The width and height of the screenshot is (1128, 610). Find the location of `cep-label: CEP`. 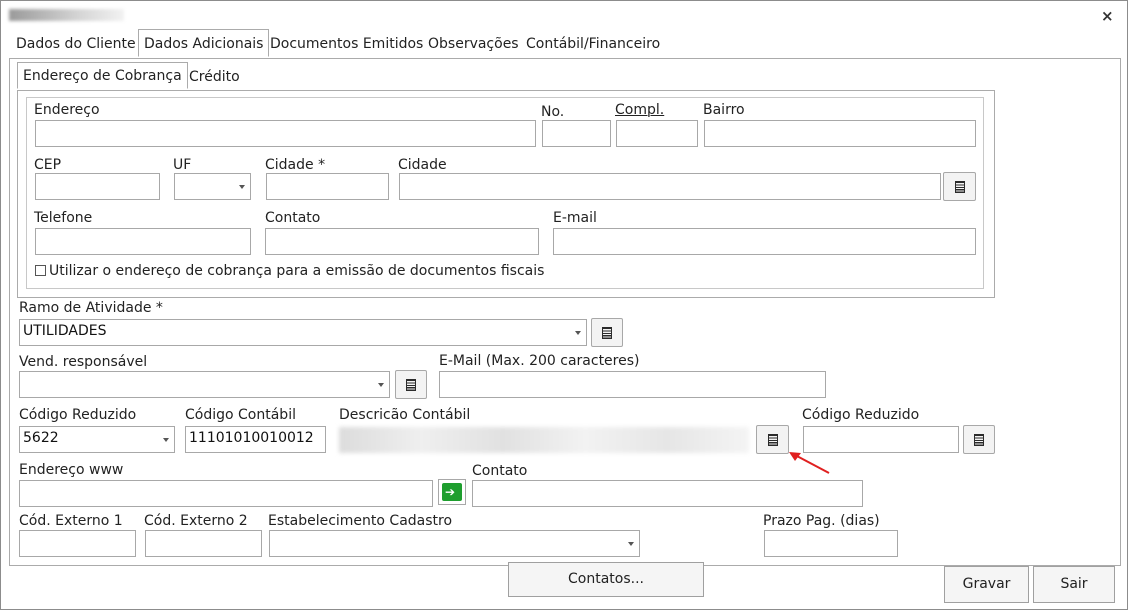

cep-label: CEP is located at coordinates (48, 165).